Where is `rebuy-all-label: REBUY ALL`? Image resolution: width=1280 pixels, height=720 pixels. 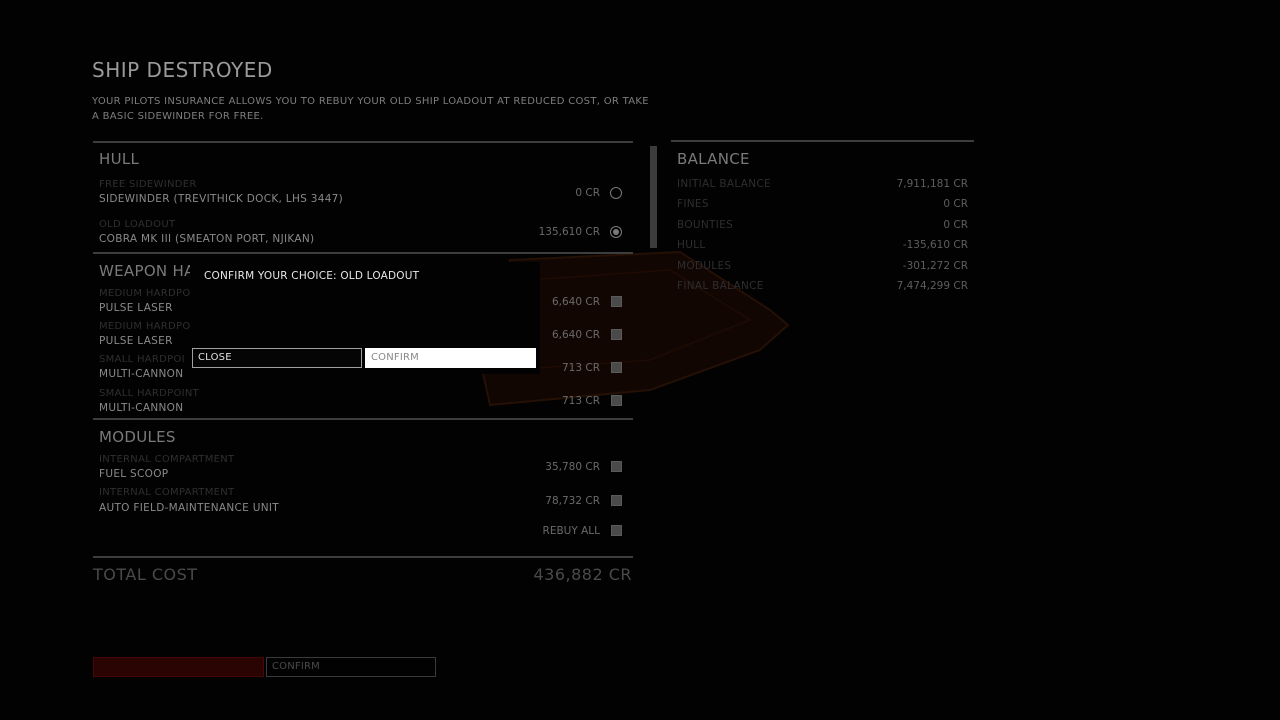
rebuy-all-label: REBUY ALL is located at coordinates (571, 531).